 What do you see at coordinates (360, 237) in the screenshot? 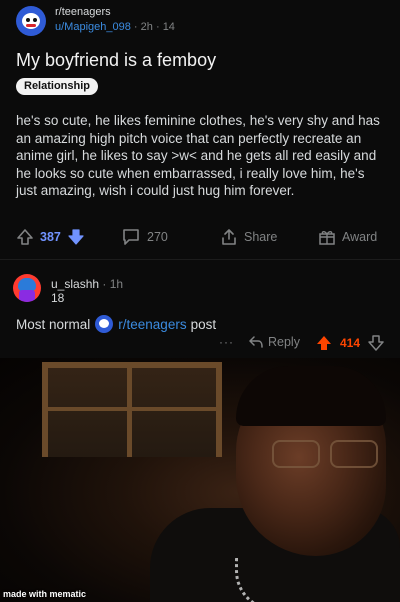
I see `award-label: Award` at bounding box center [360, 237].